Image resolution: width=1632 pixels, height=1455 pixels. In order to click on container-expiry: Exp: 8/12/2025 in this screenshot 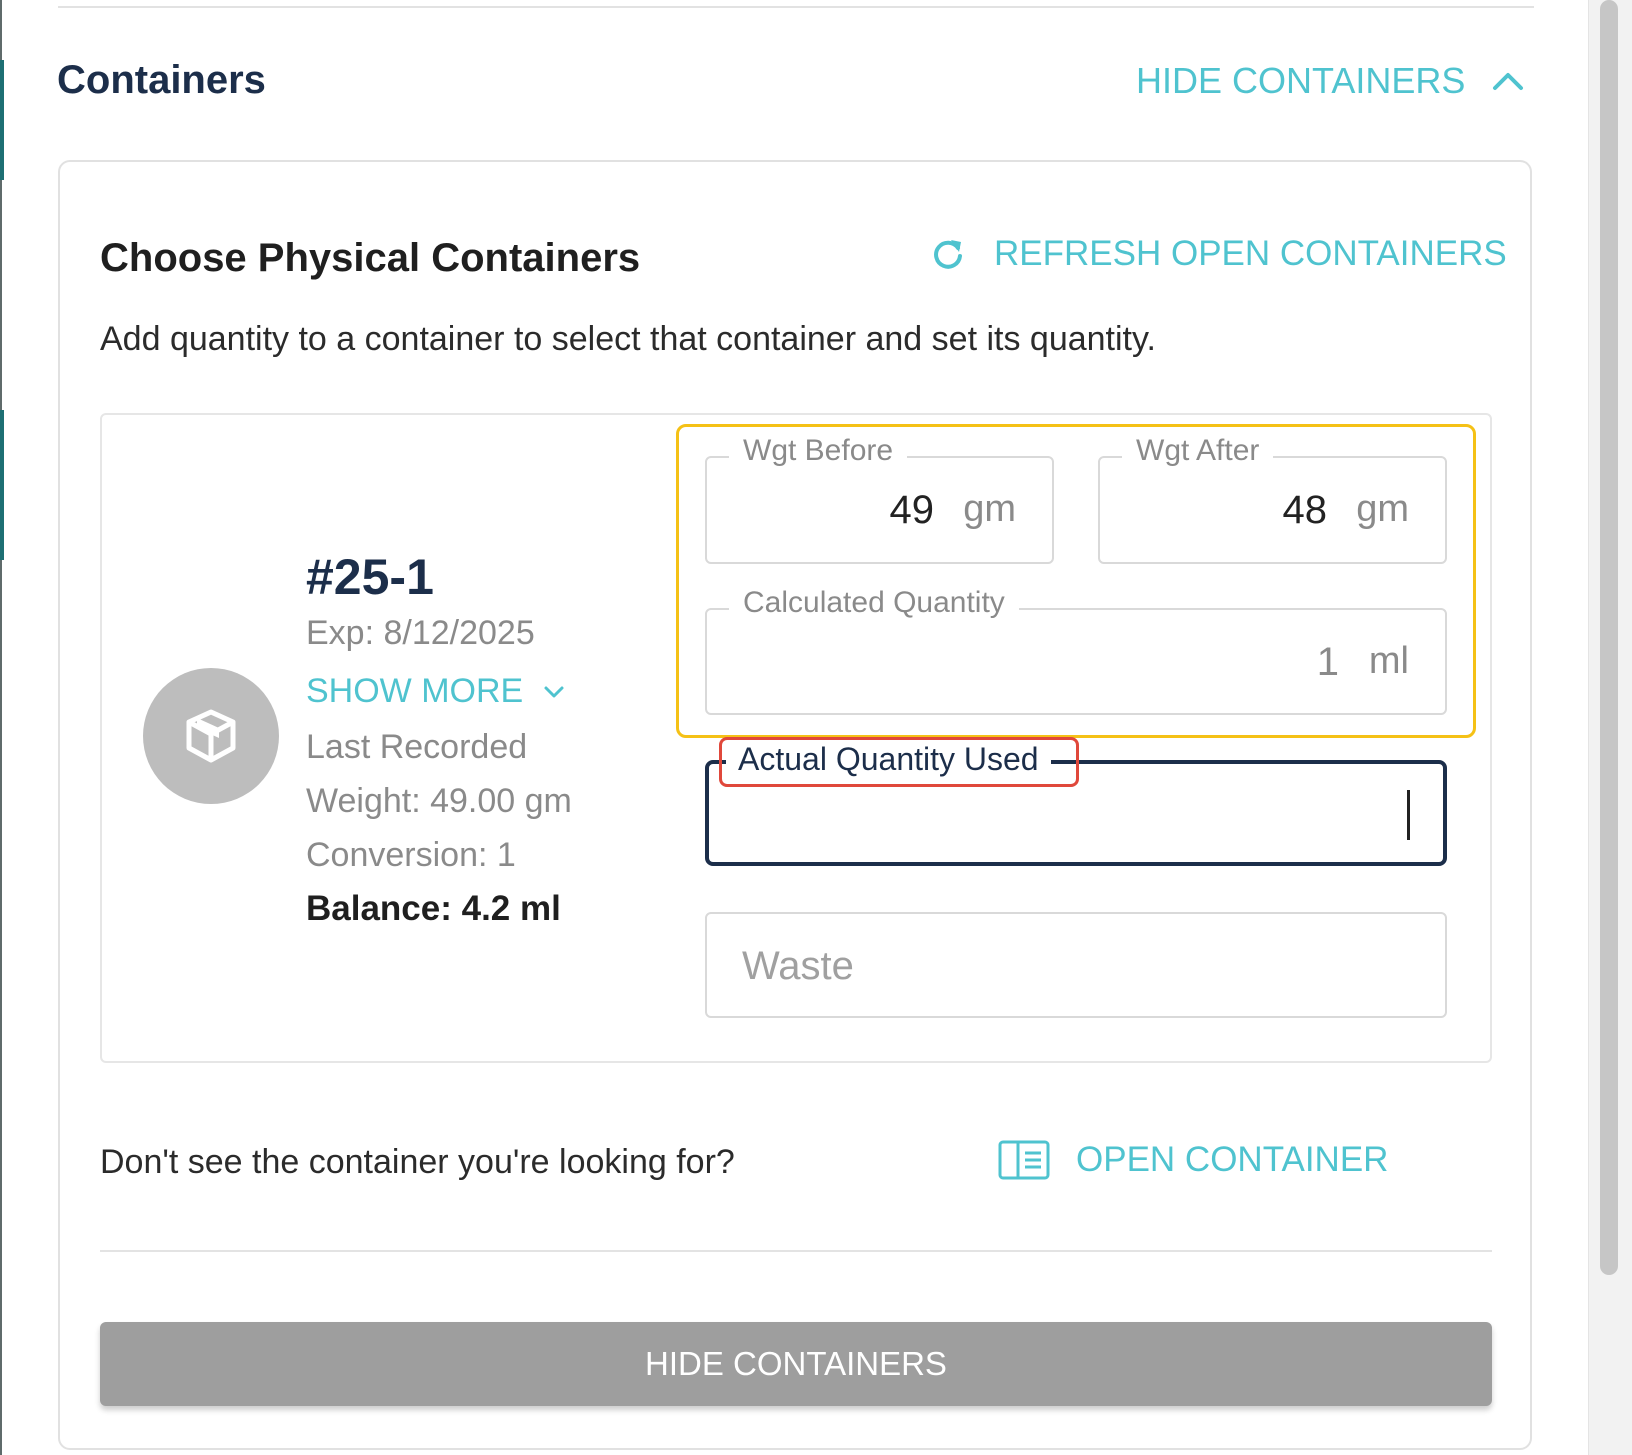, I will do `click(420, 633)`.